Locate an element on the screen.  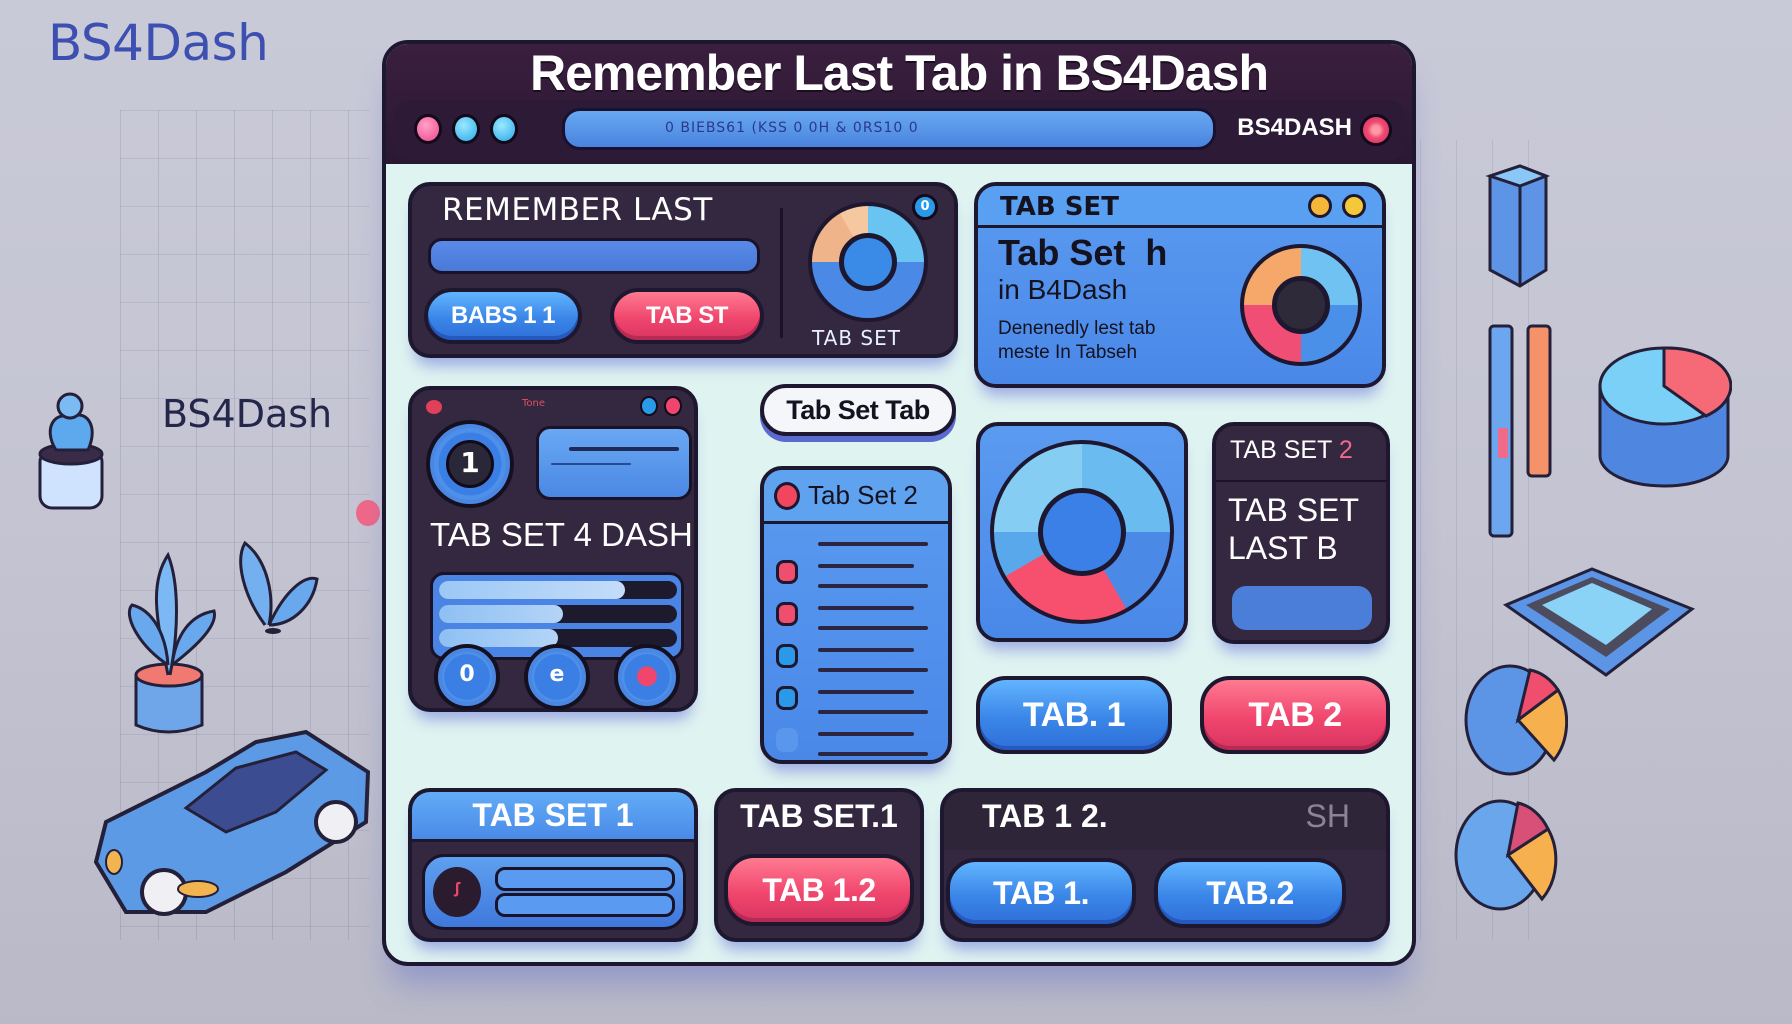
donut-label: TAB SET is located at coordinates (856, 338).